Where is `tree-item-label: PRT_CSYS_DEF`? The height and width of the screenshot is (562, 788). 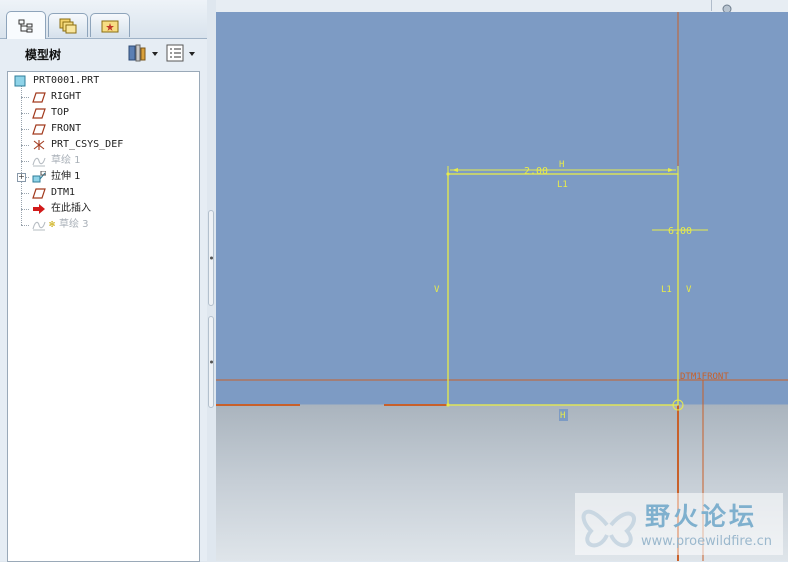
tree-item-label: PRT_CSYS_DEF is located at coordinates (87, 144).